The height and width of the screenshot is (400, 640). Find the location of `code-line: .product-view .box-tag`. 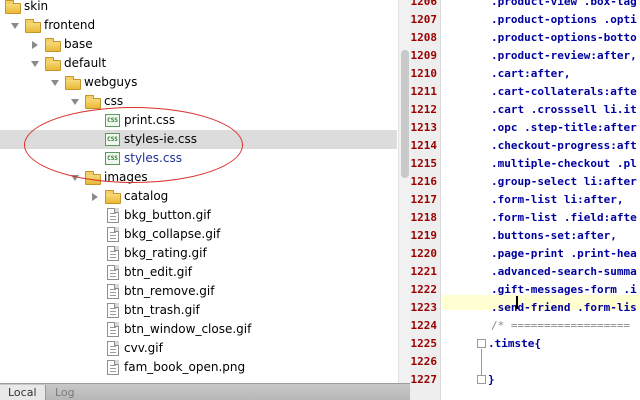

code-line: .product-view .box-tag is located at coordinates (564, 4).